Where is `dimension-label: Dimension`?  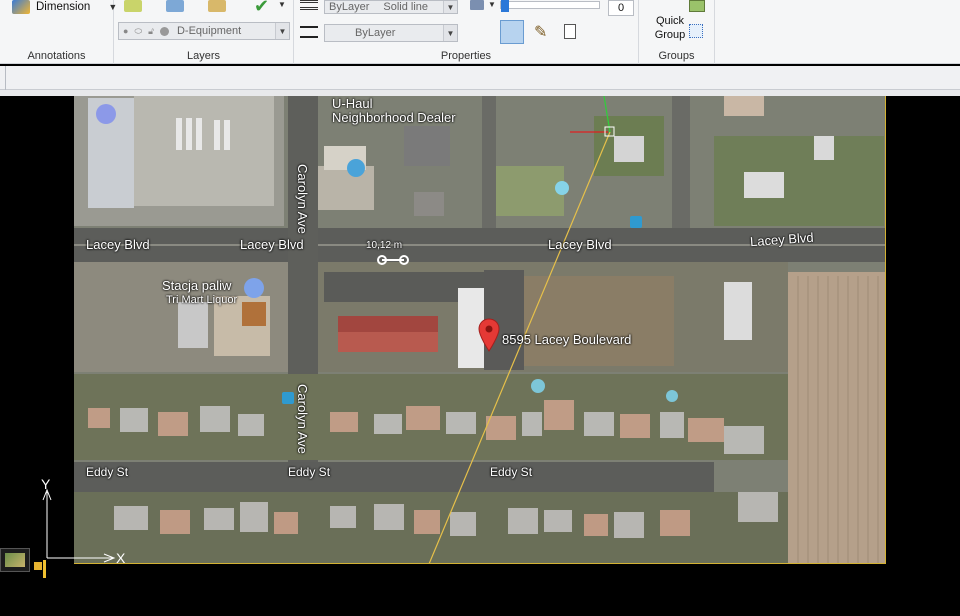
dimension-label: Dimension is located at coordinates (63, 7).